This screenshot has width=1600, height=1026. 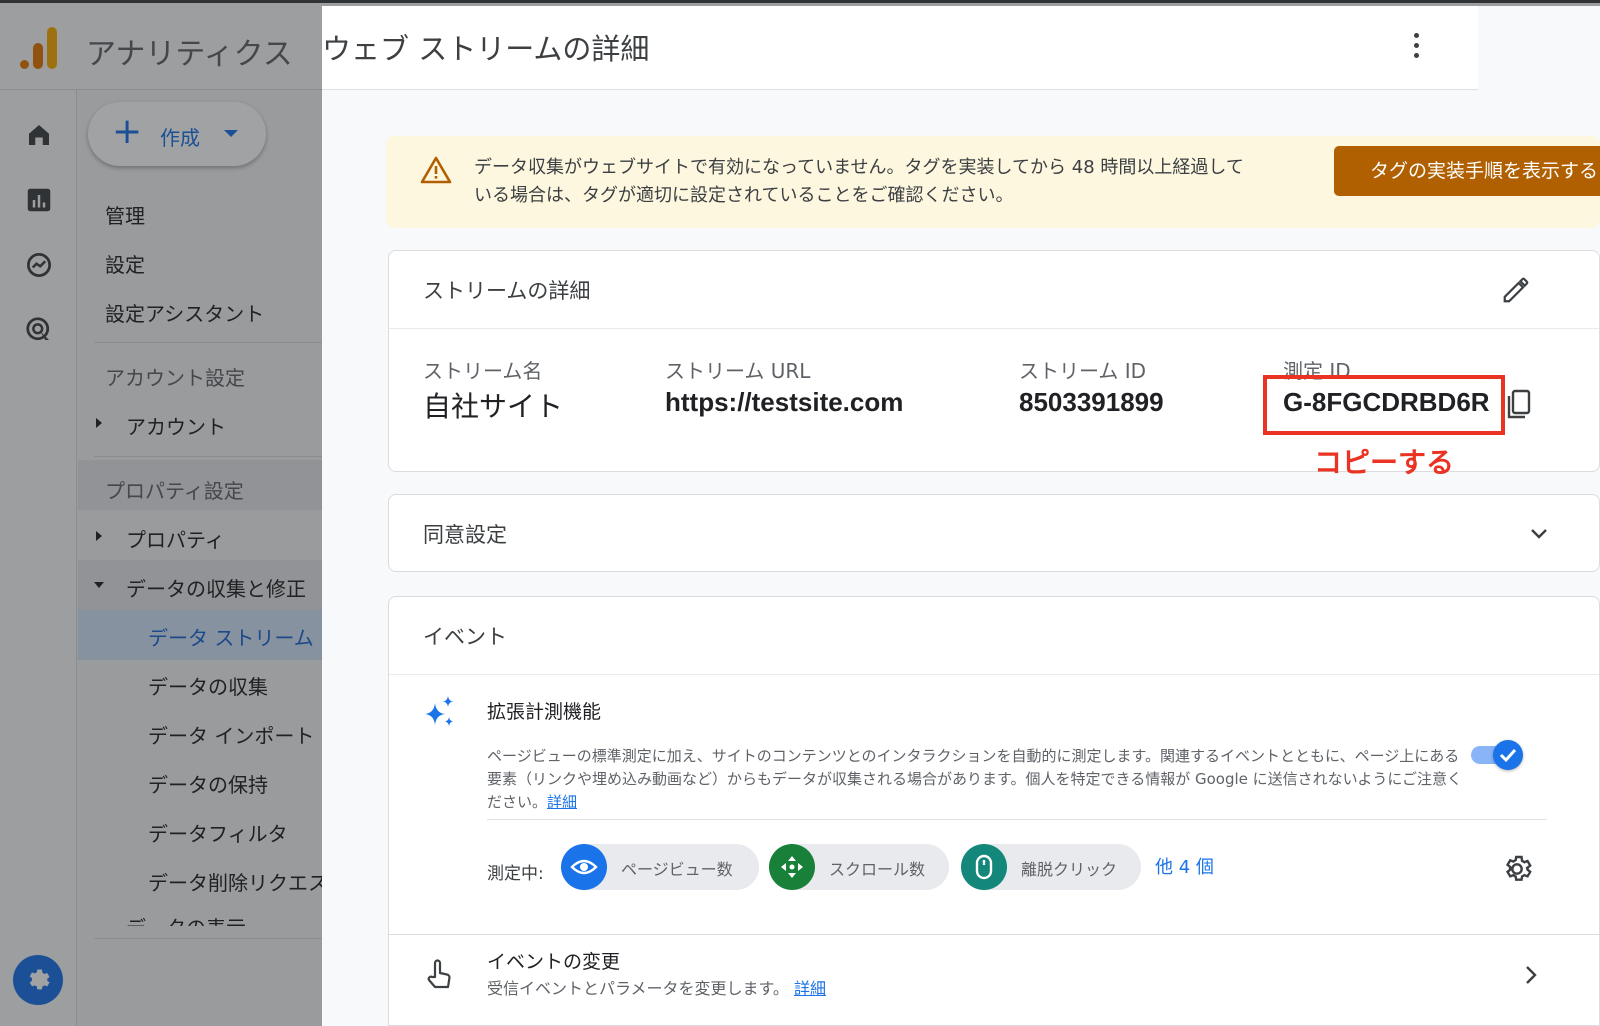 What do you see at coordinates (1416, 48) in the screenshot?
I see `more-vert-icon` at bounding box center [1416, 48].